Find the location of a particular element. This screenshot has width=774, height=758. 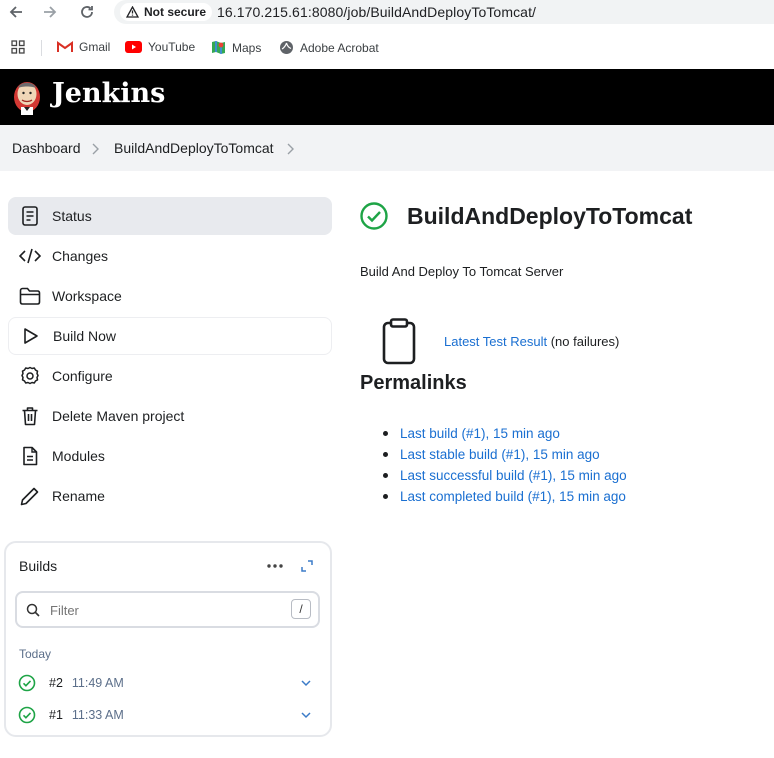

permalink-last-stable-build: Last stable build (#1), 15 min ago is located at coordinates (500, 454).